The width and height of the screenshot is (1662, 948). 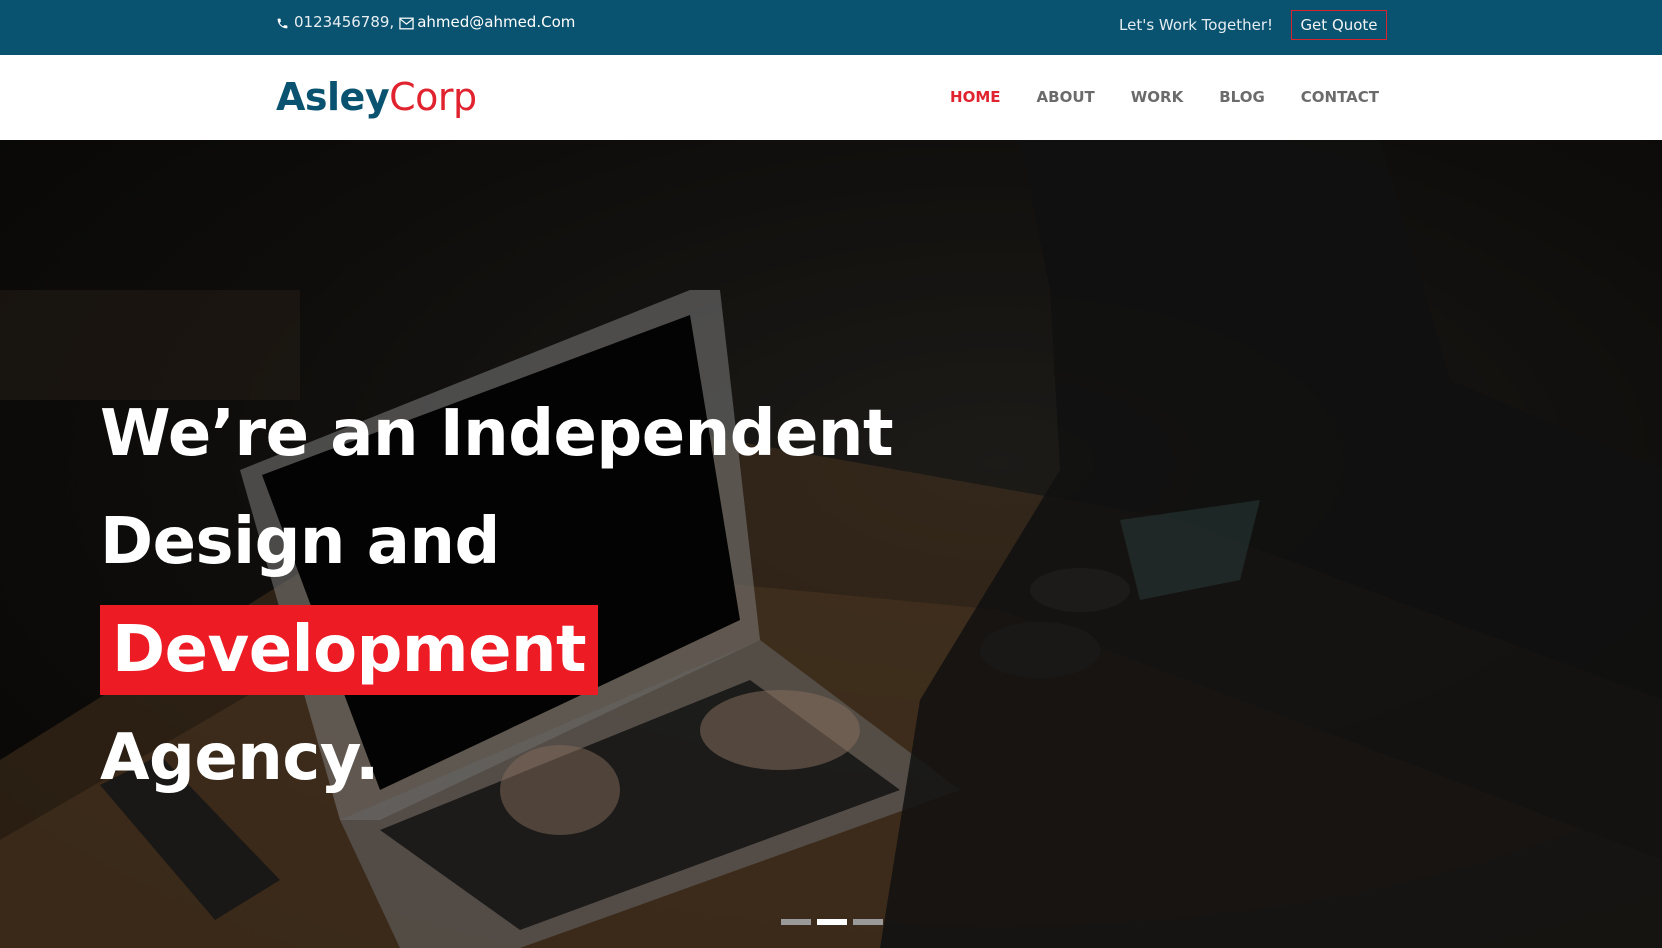 I want to click on email-address: ahmed@ahmed.Com, so click(x=496, y=22).